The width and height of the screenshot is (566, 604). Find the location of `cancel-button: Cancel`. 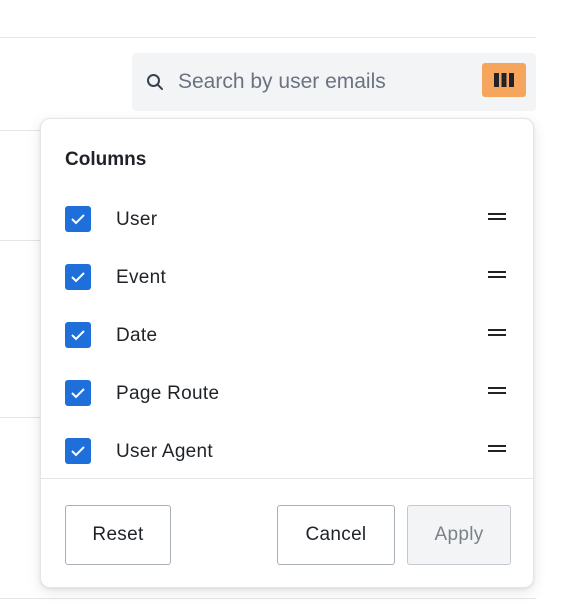

cancel-button: Cancel is located at coordinates (336, 535).